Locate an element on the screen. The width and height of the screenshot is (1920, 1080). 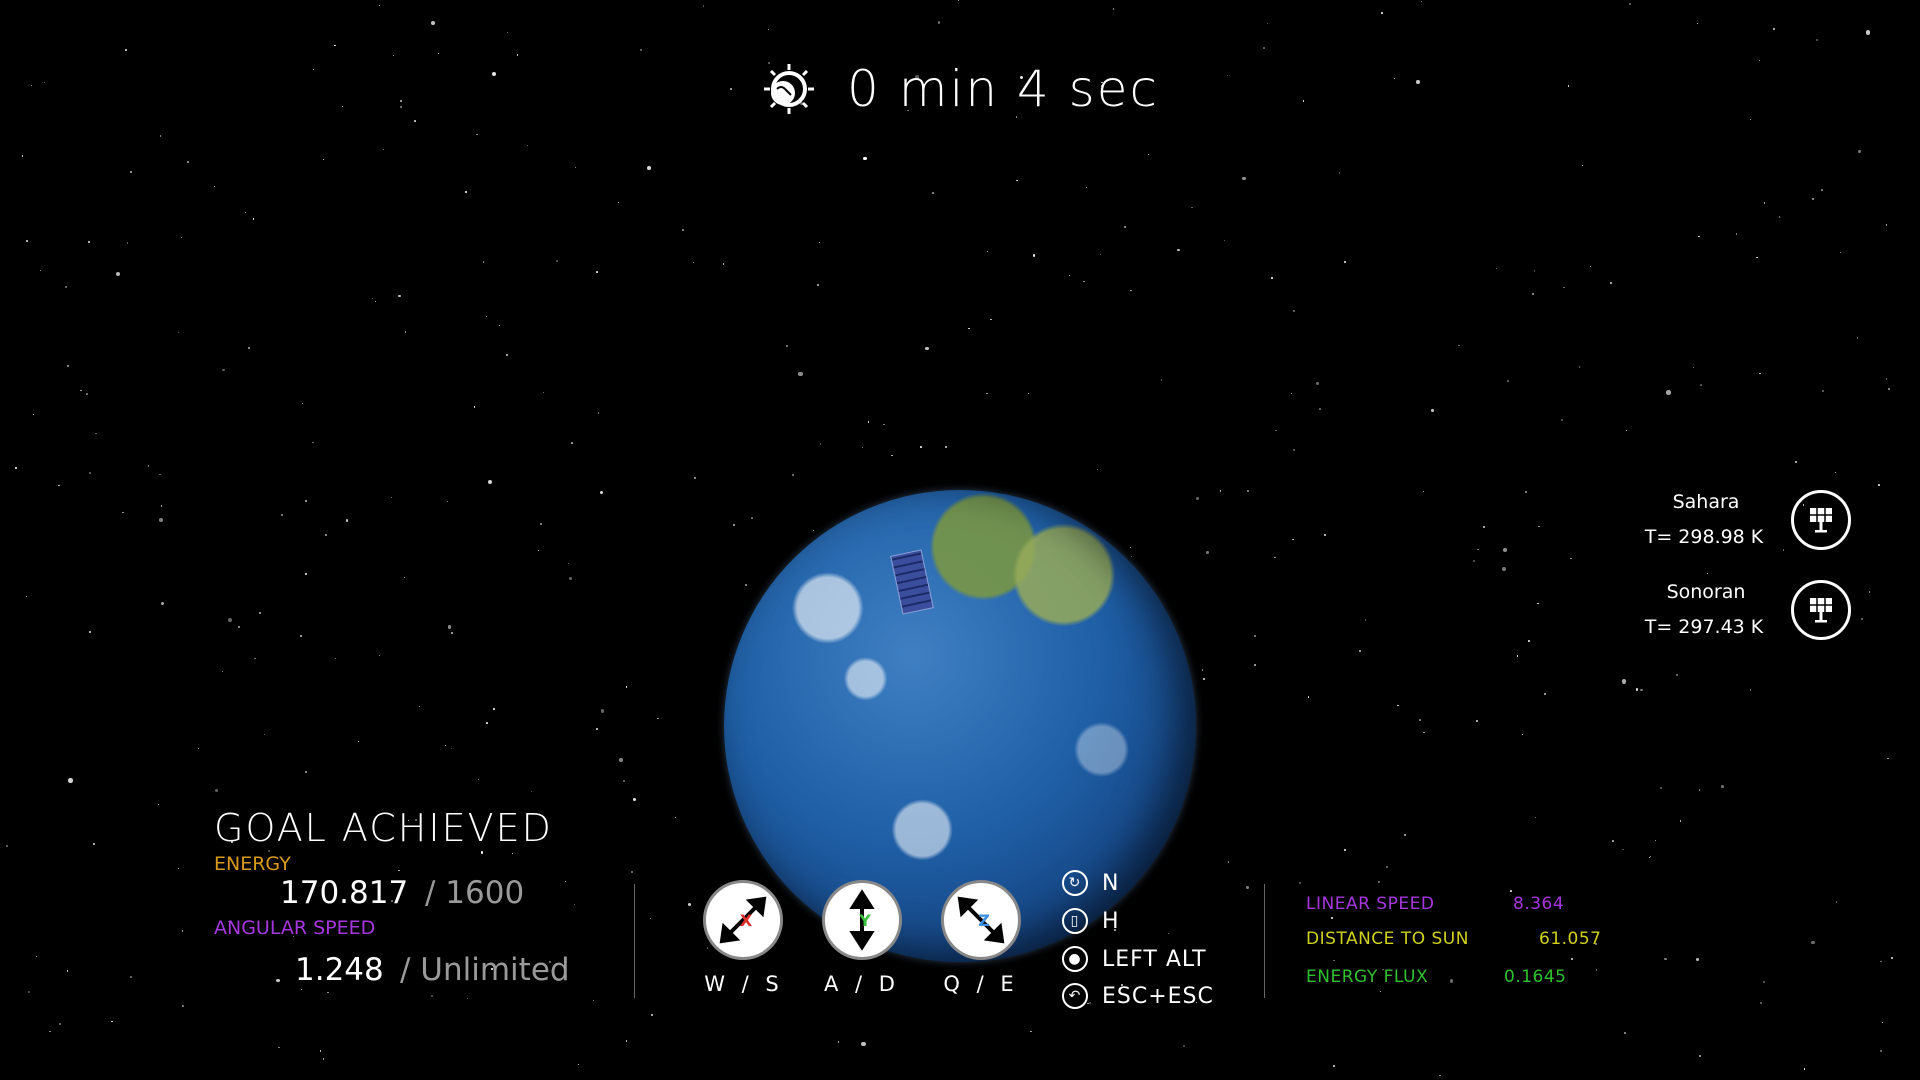
sonoran-solar-button is located at coordinates (1821, 610).